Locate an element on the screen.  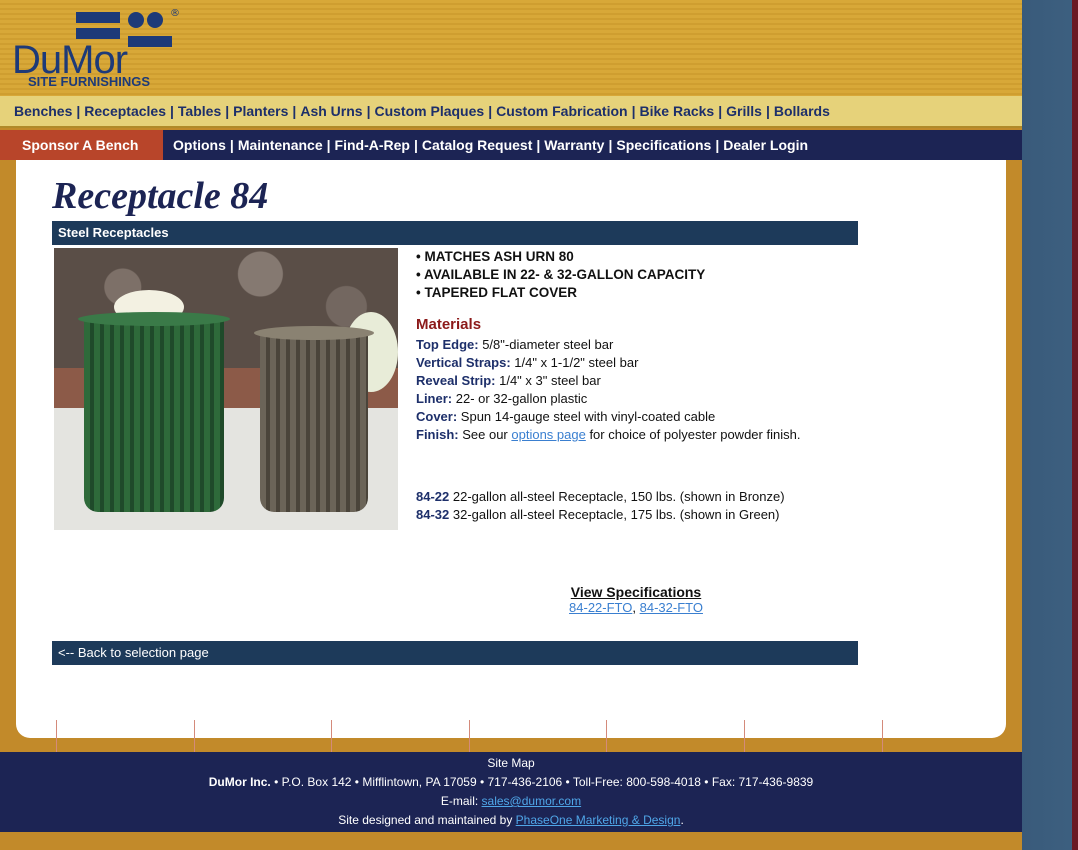
bronze-receptacle-image is located at coordinates (314, 423).